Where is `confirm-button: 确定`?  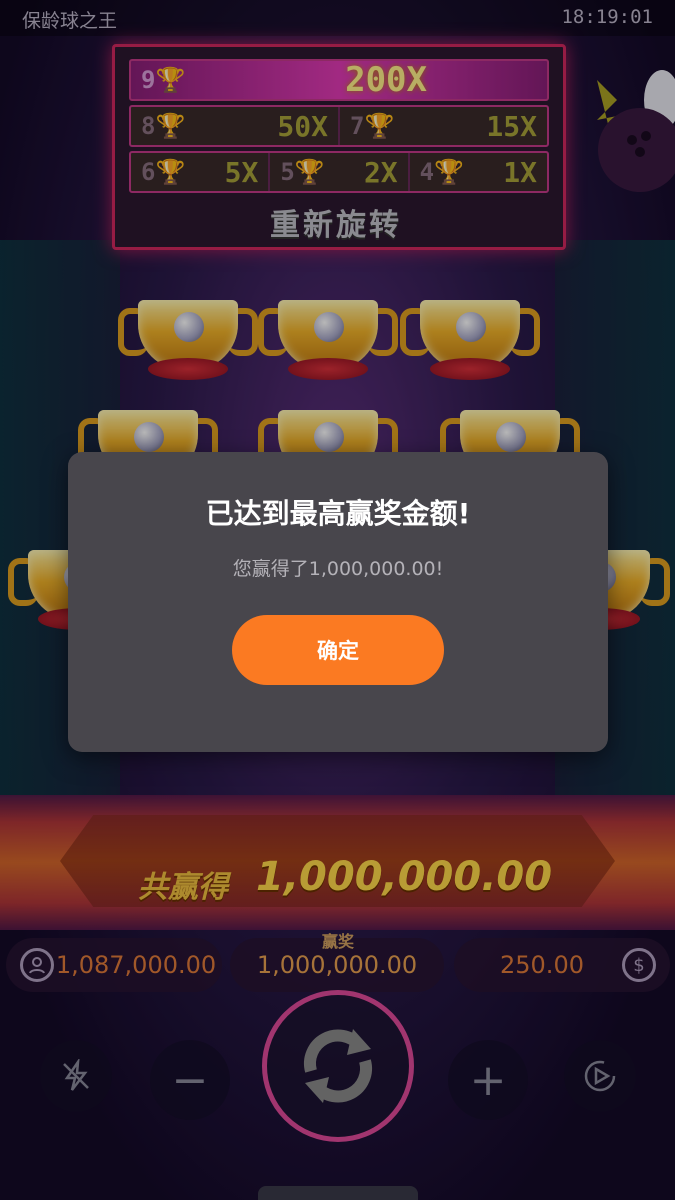
confirm-button: 确定 is located at coordinates (338, 650).